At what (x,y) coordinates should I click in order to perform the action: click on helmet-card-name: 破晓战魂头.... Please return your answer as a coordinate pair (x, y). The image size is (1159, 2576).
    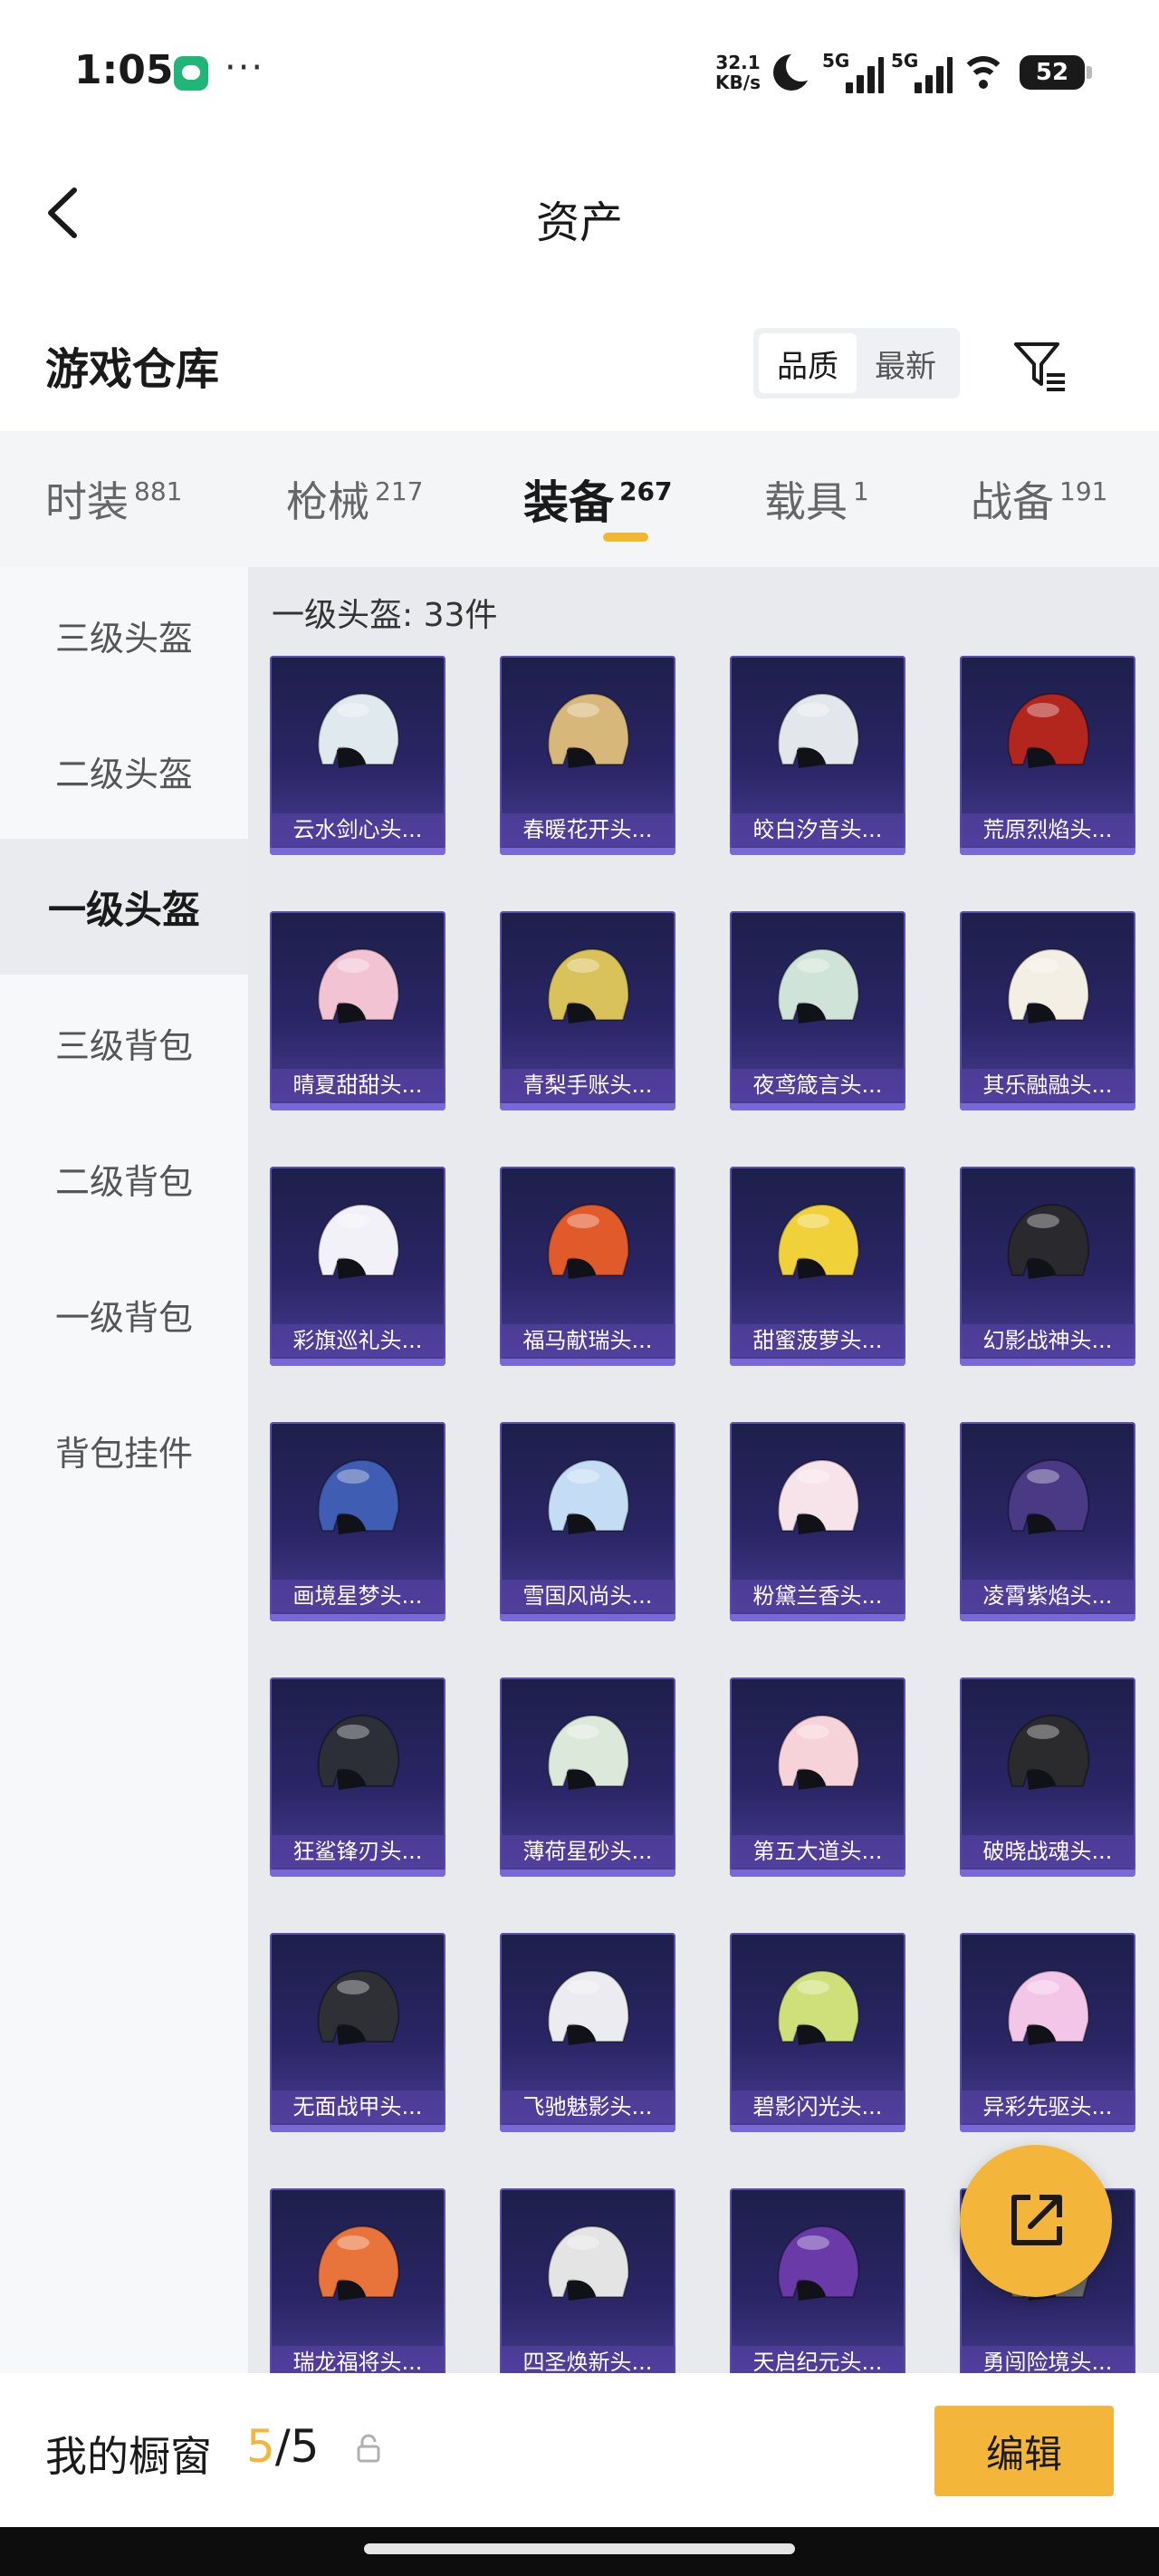
    Looking at the image, I should click on (1047, 1851).